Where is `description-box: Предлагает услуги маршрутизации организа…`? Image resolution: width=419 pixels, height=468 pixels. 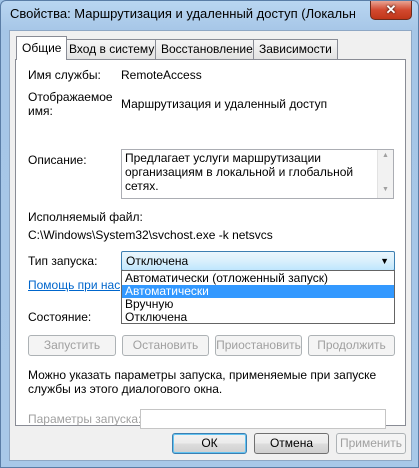
description-box: Предлагает услуги маршрутизации организа… is located at coordinates (257, 174).